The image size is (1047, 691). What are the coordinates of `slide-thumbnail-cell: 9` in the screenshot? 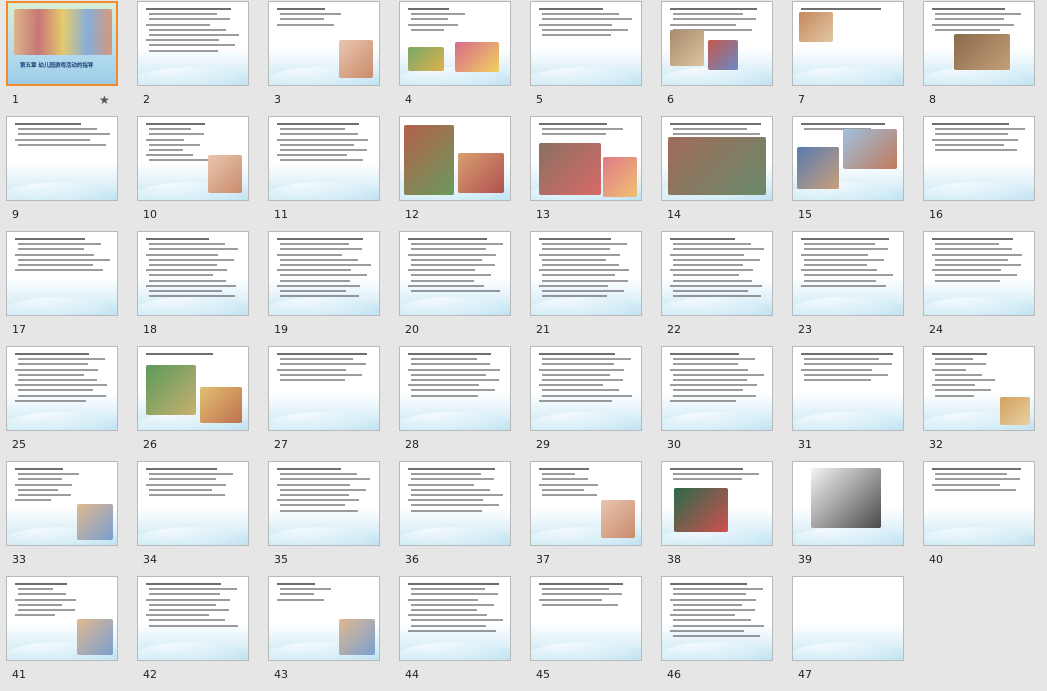 It's located at (66, 173).